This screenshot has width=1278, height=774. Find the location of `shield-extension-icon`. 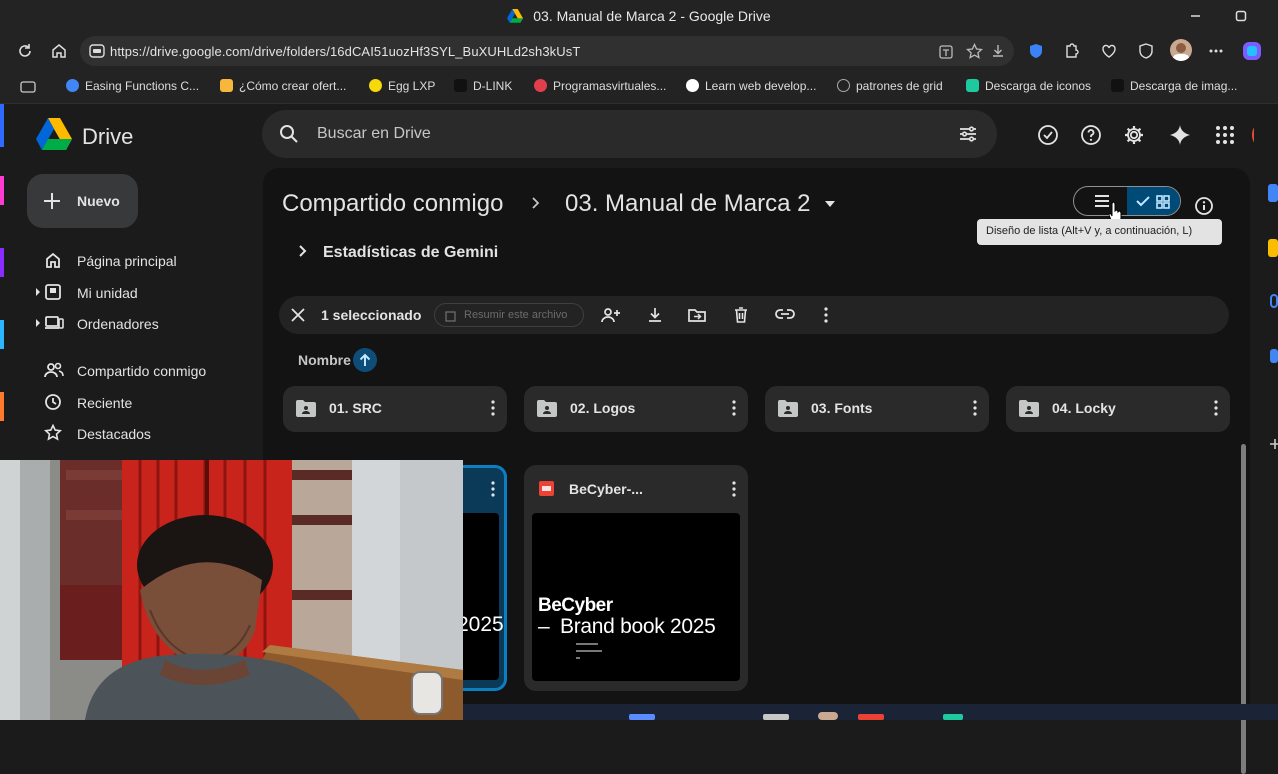

shield-extension-icon is located at coordinates (1036, 51).